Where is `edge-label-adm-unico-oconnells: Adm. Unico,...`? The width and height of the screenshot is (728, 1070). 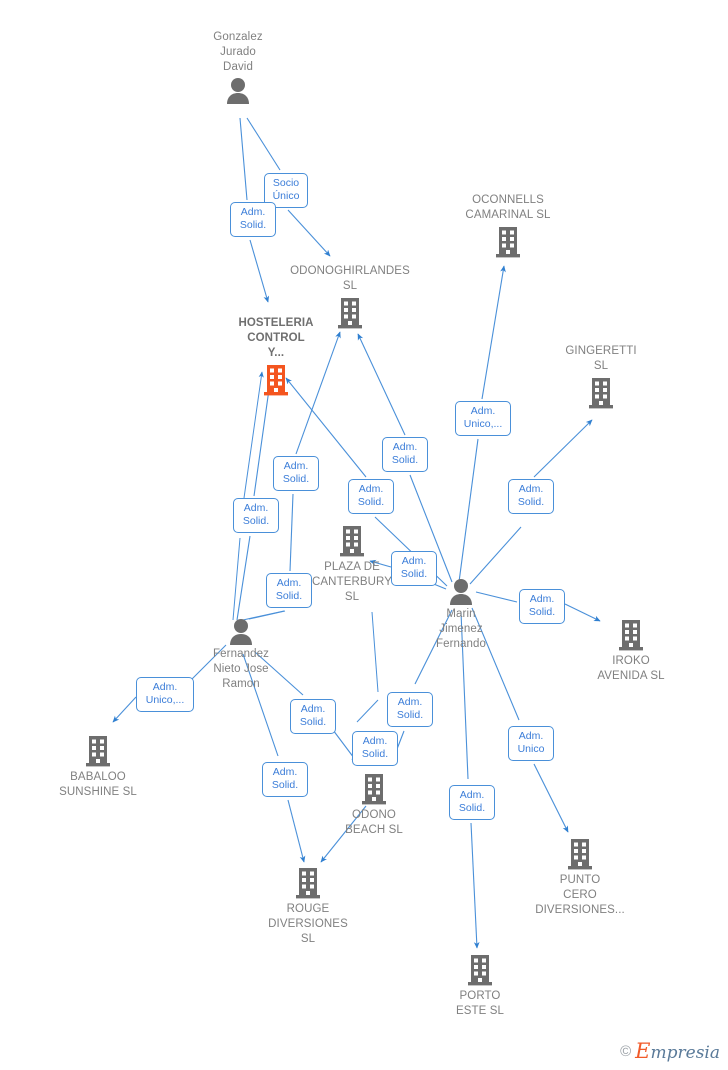
edge-label-adm-unico-oconnells: Adm. Unico,... is located at coordinates (483, 418).